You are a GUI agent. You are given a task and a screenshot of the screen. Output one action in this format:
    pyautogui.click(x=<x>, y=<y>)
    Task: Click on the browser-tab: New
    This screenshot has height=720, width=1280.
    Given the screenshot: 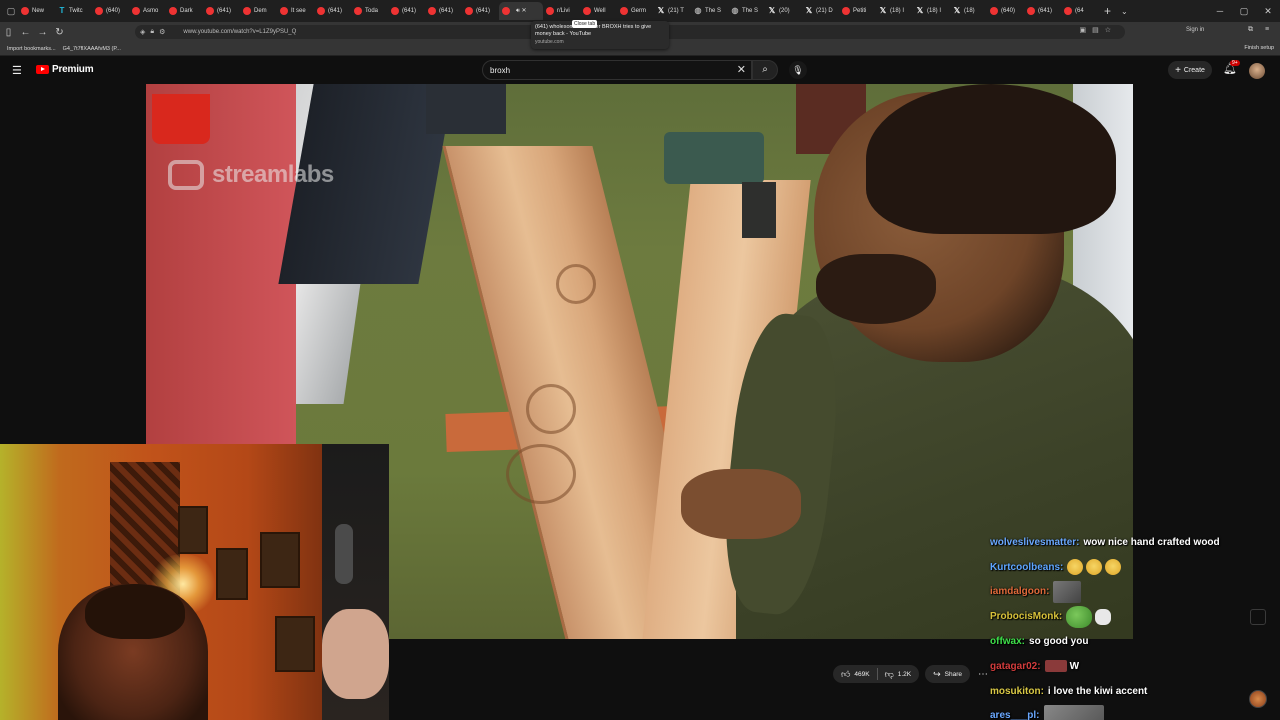 What is the action you would take?
    pyautogui.click(x=36, y=11)
    